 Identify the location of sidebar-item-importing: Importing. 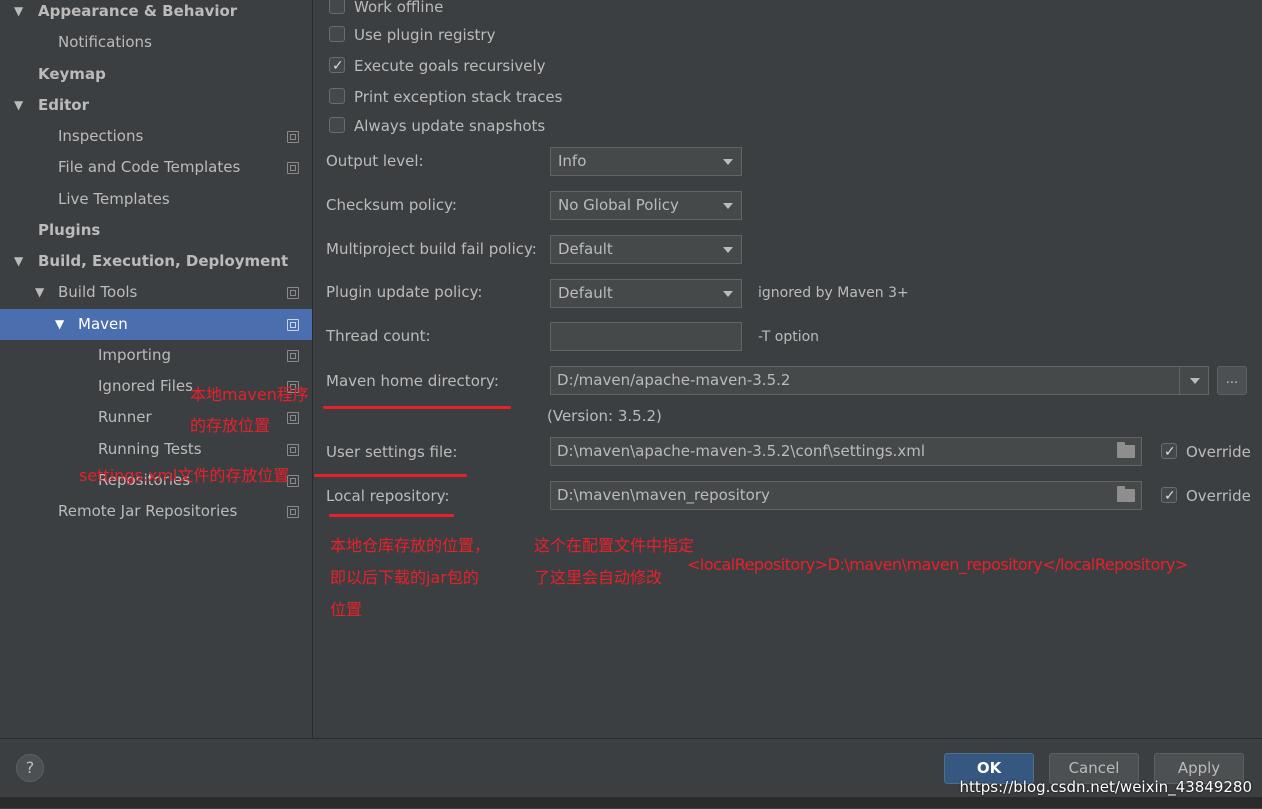
(156, 355).